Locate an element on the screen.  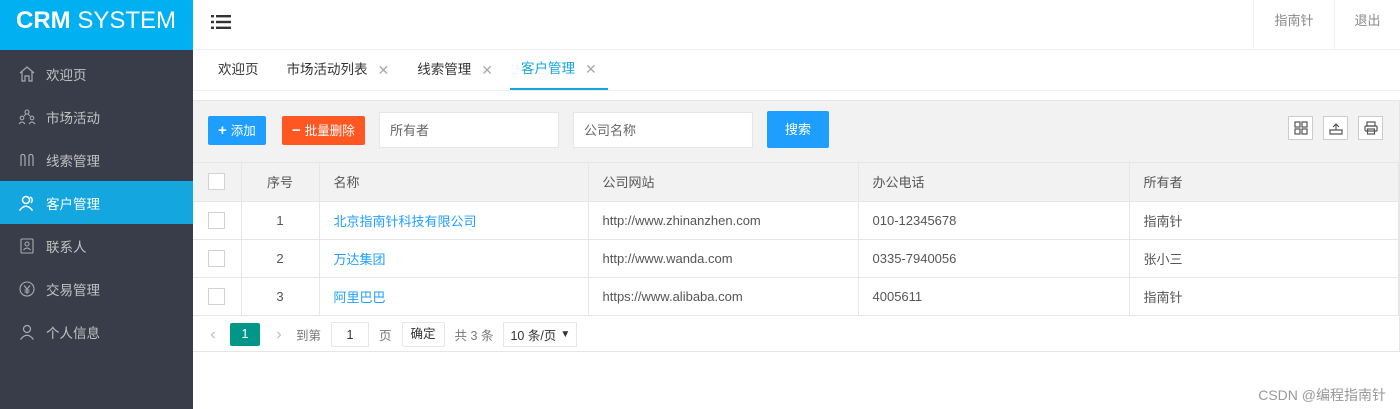
sidebar-item-label: 线索管理 is located at coordinates (73, 161).